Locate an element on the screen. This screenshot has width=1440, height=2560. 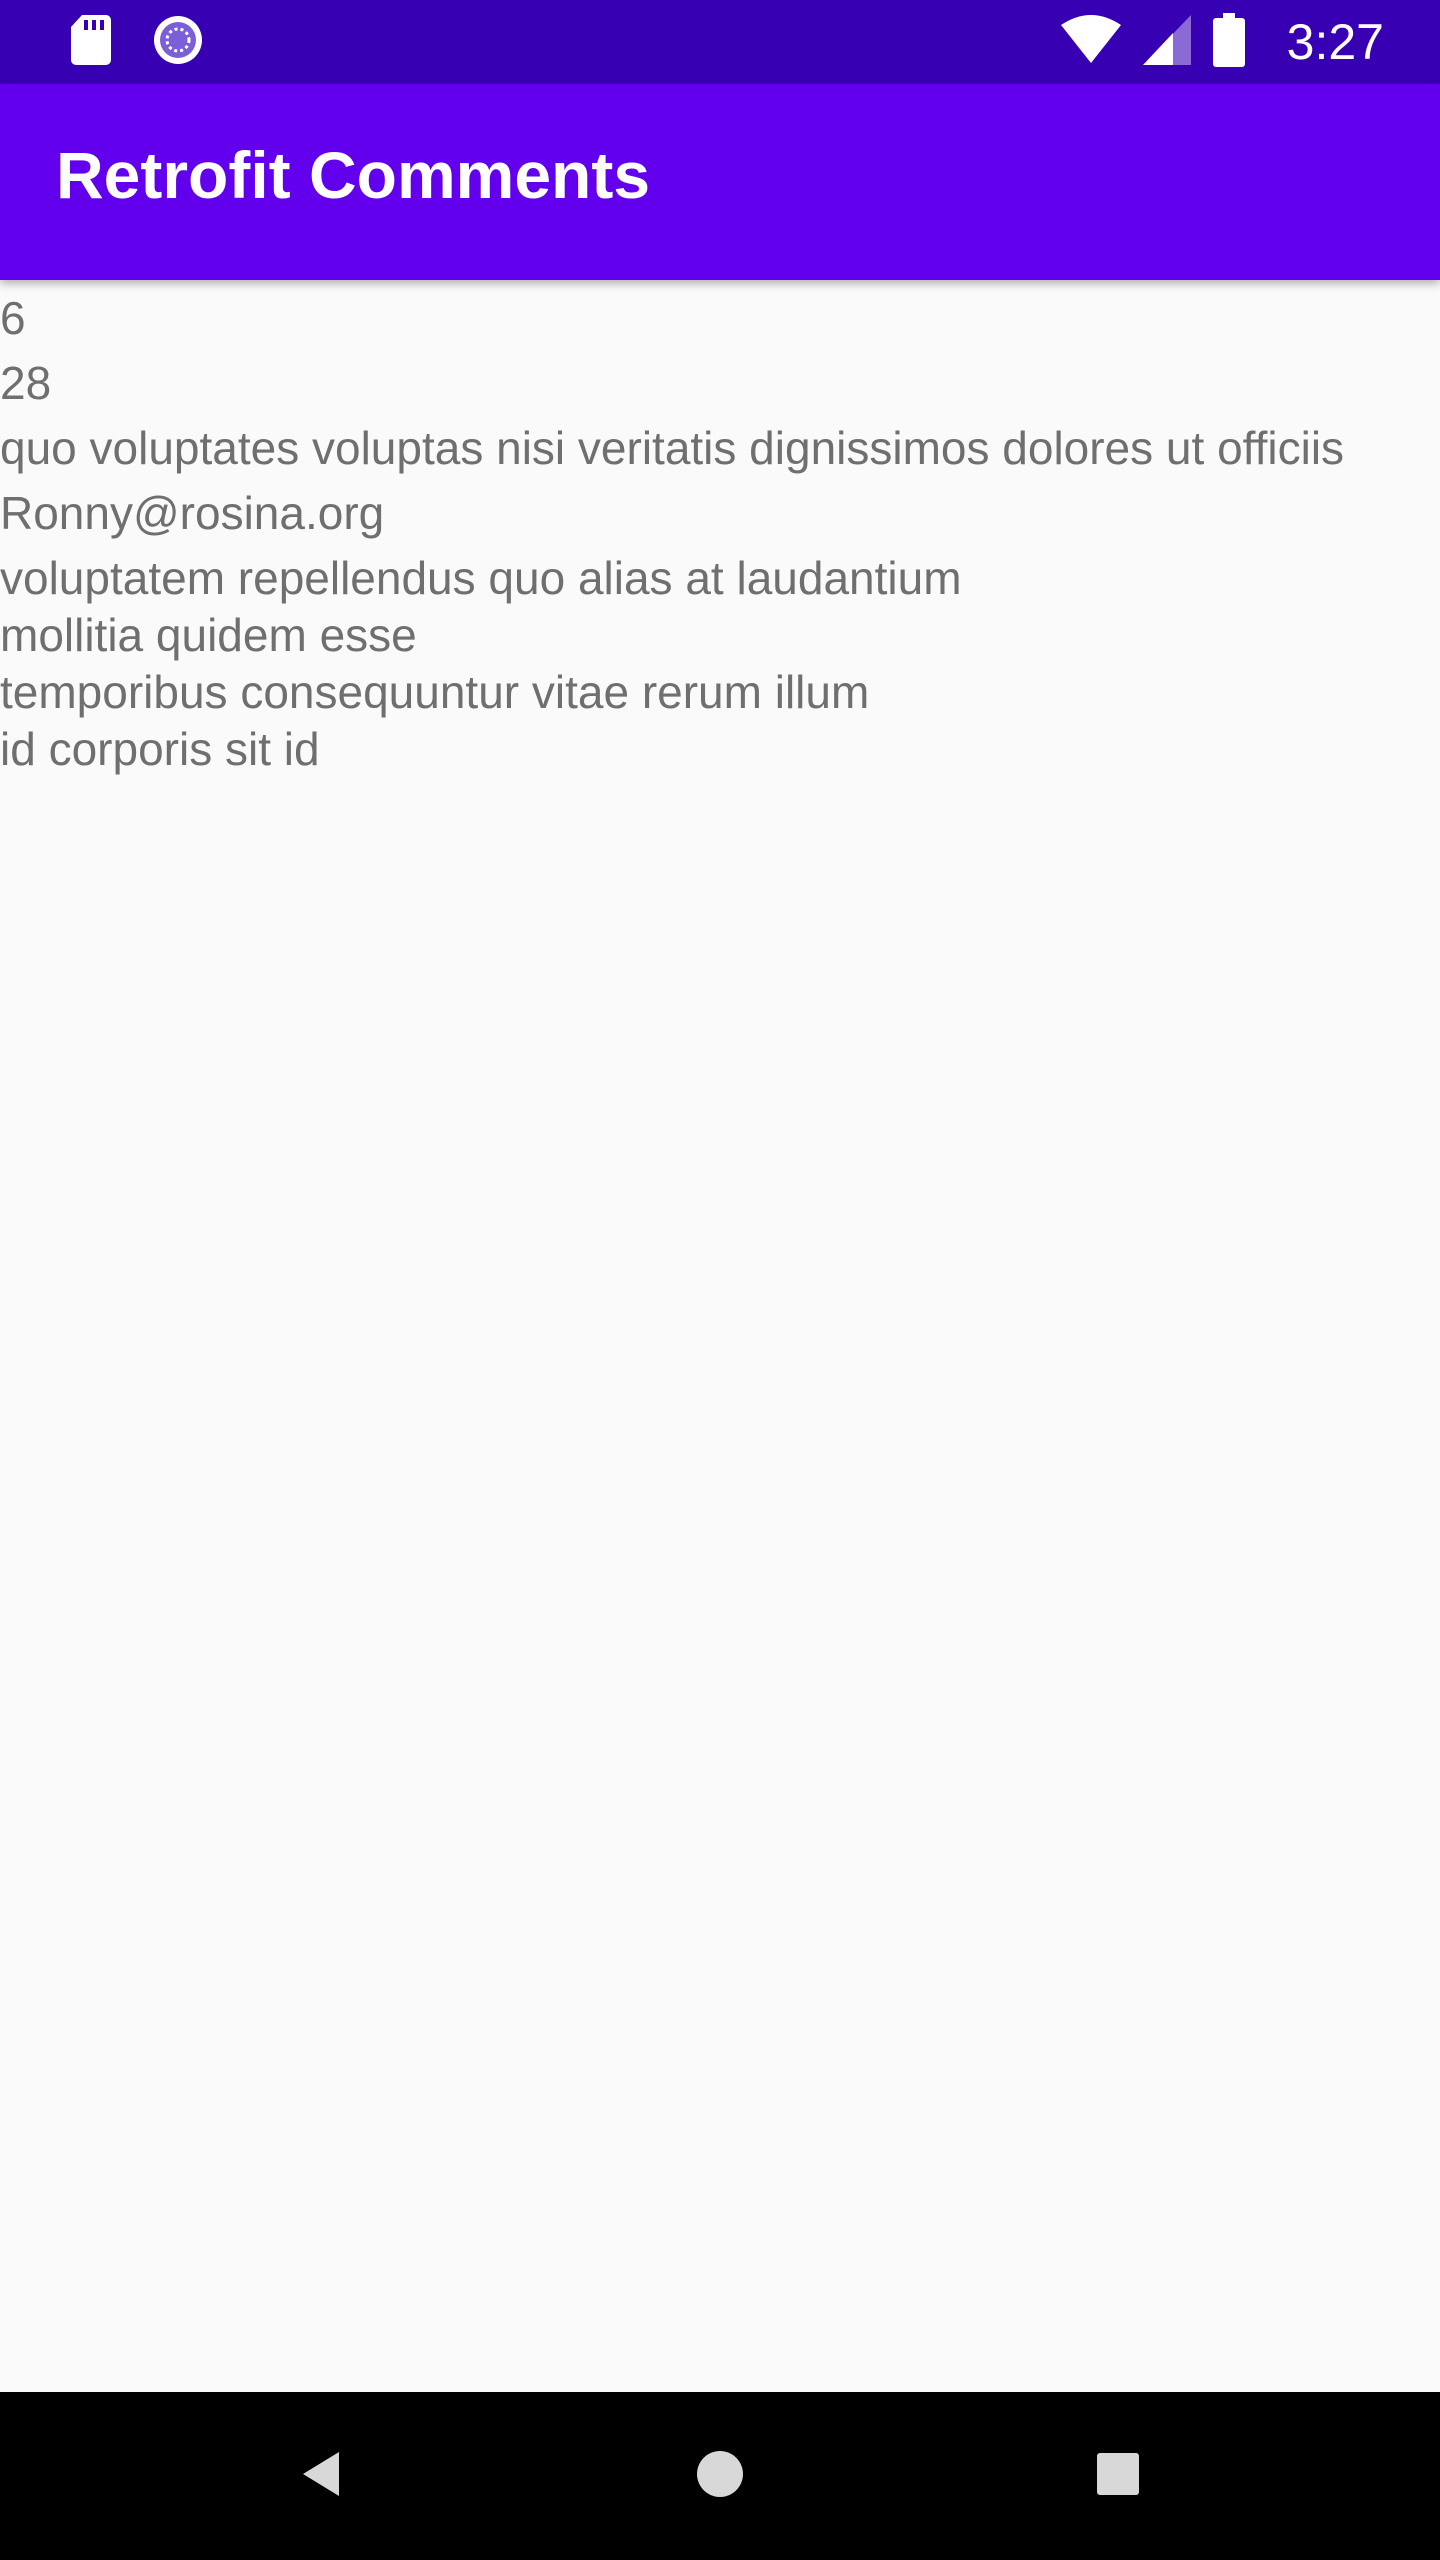
sync-progress-icon is located at coordinates (178, 42).